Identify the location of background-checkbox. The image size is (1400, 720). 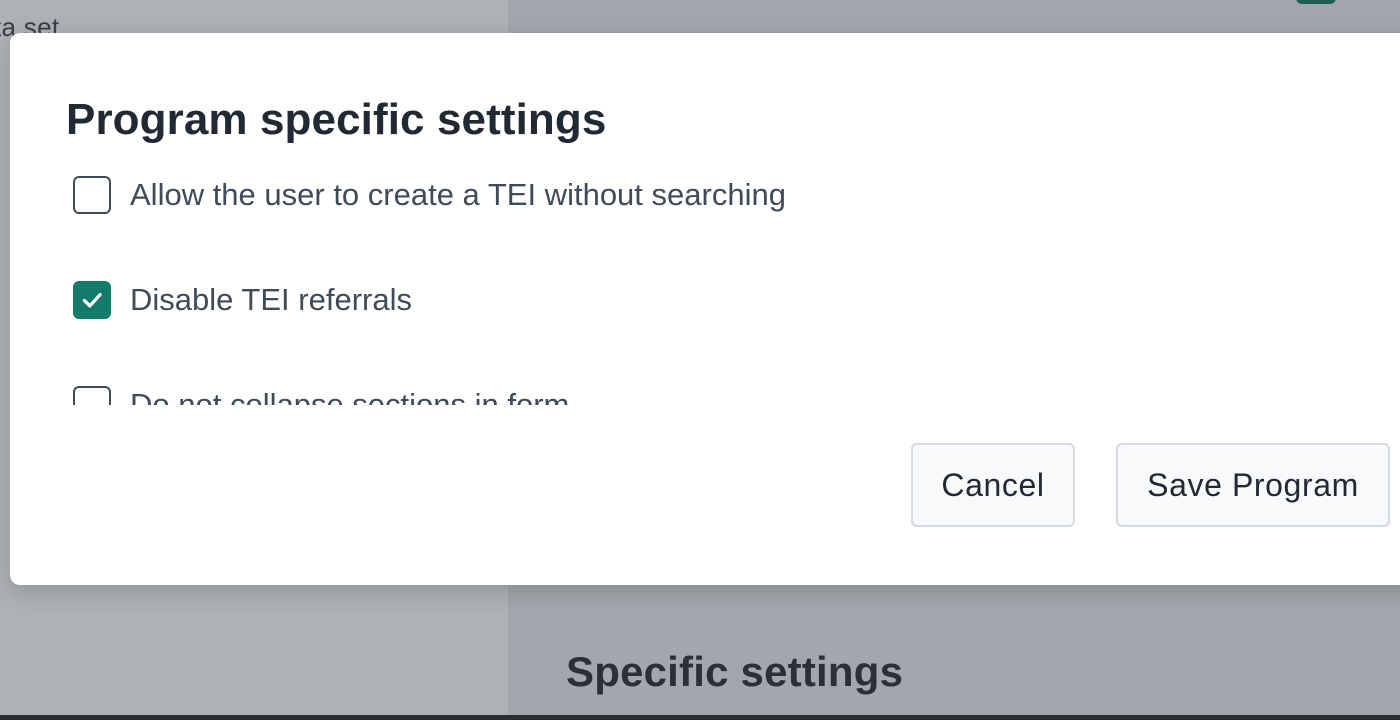
(1316, 2).